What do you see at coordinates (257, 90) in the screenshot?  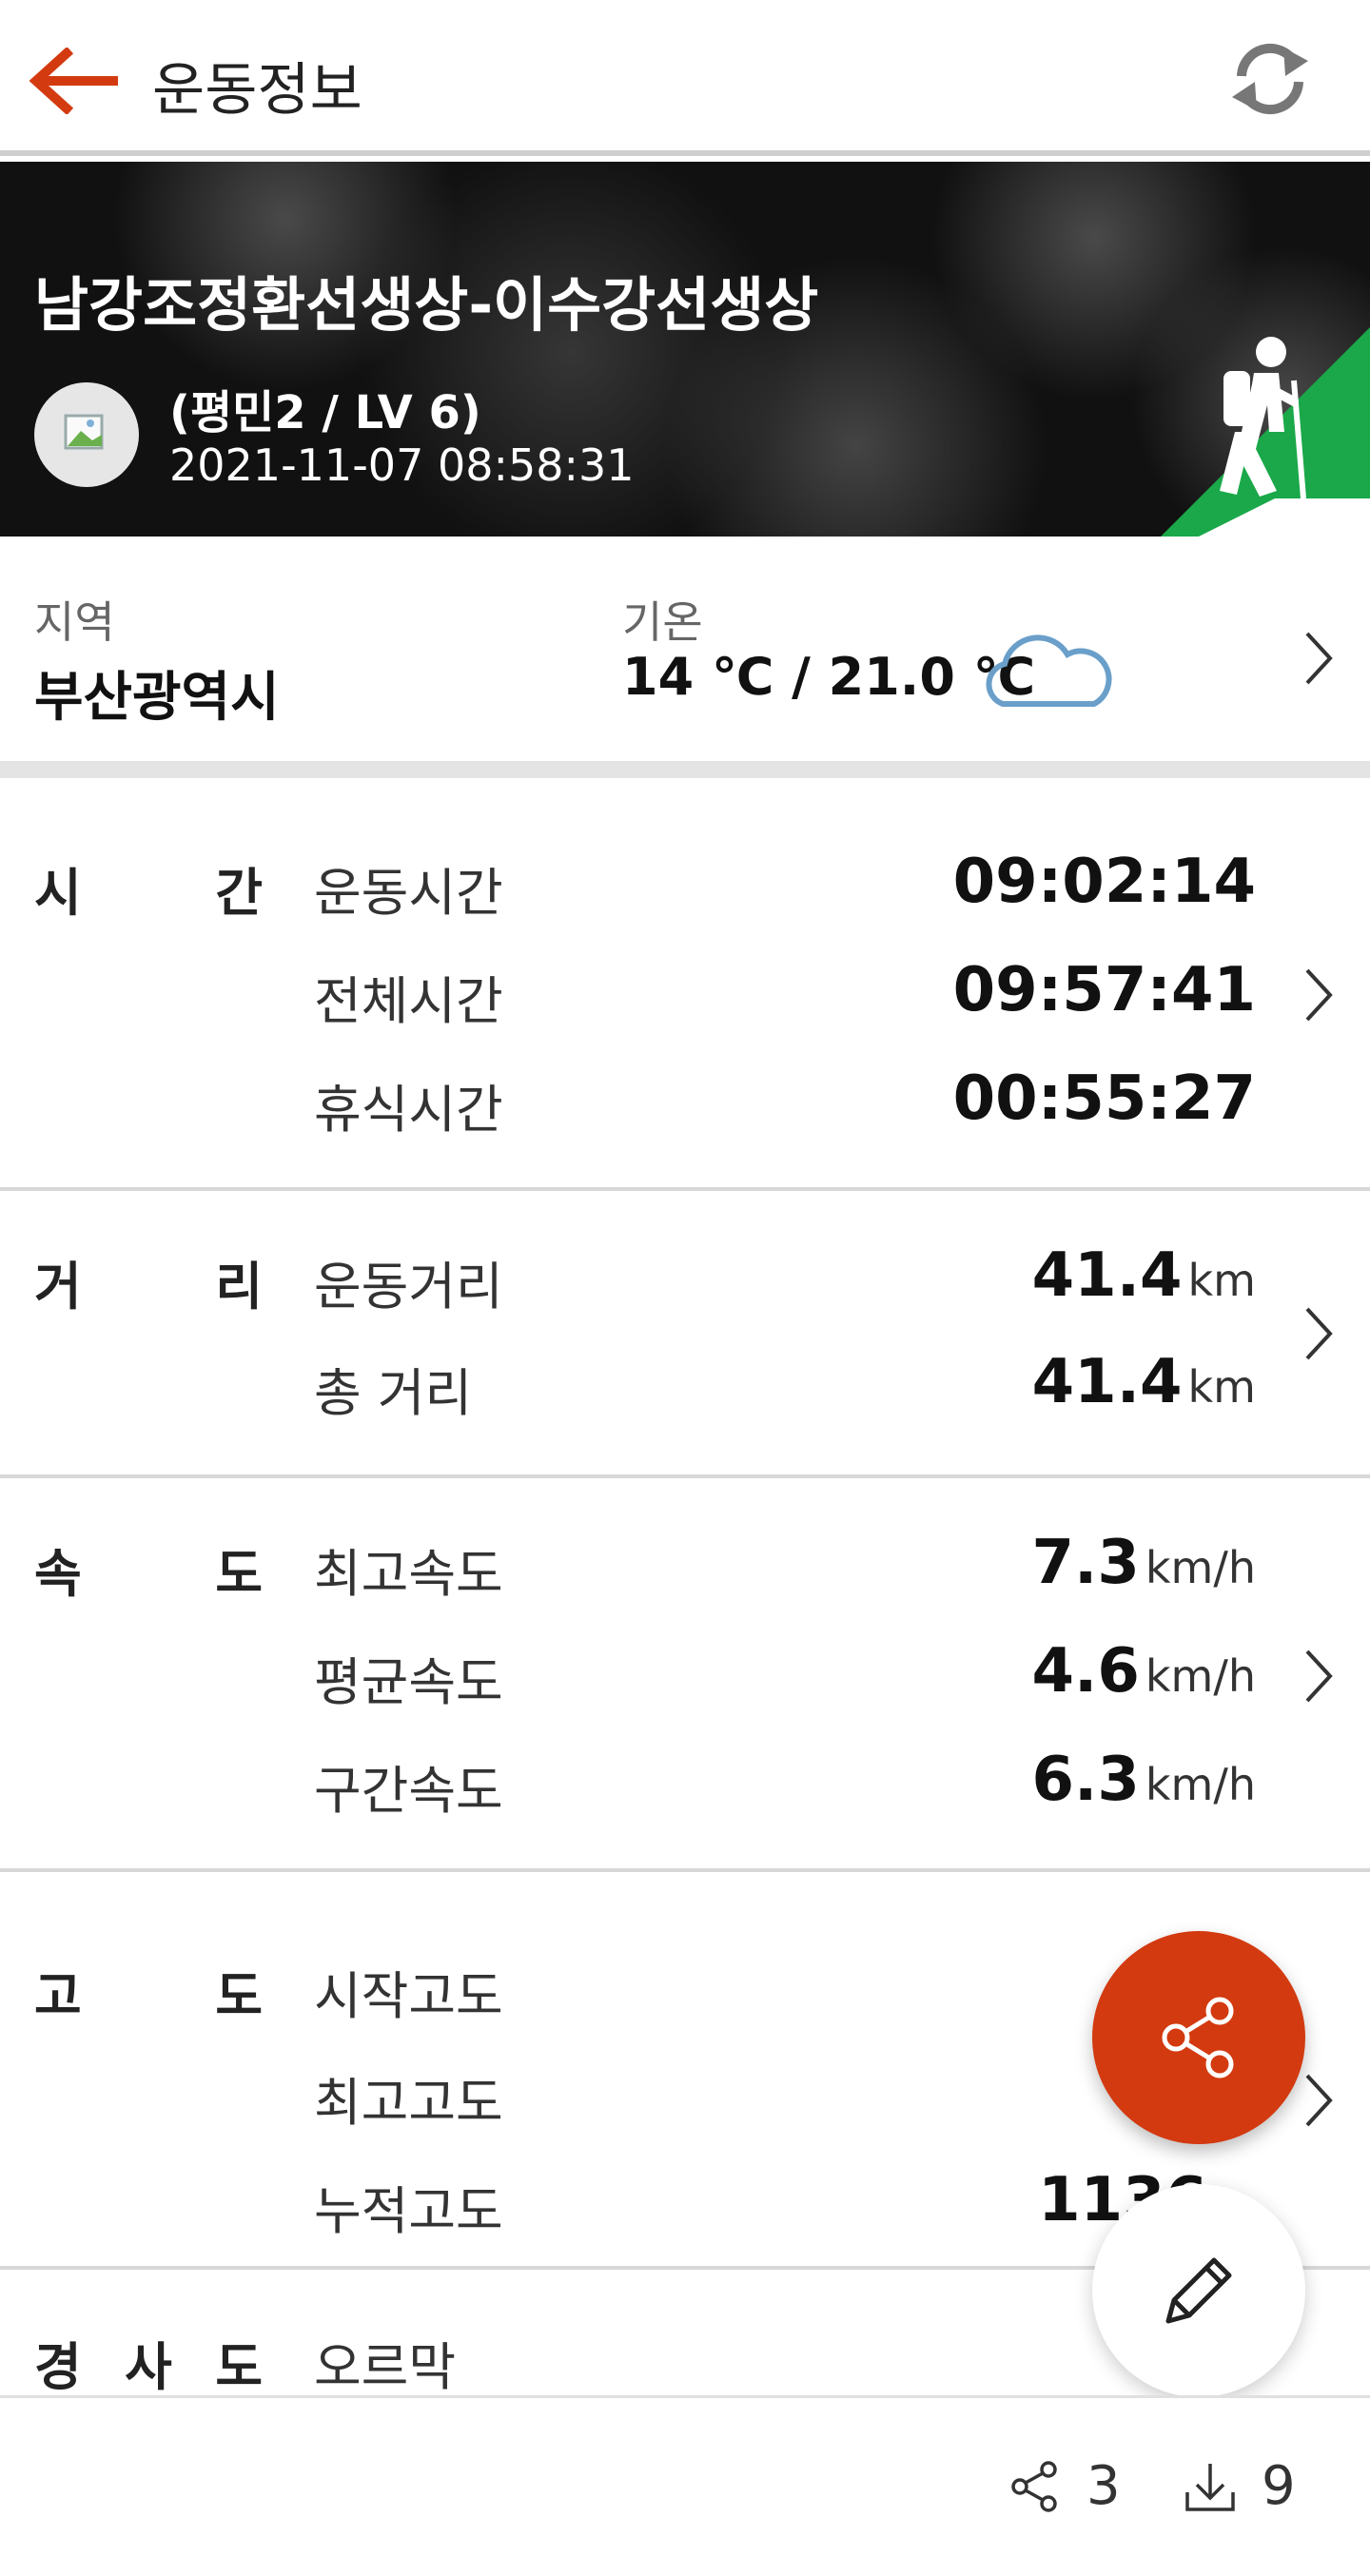 I see `page-title: 운동정보` at bounding box center [257, 90].